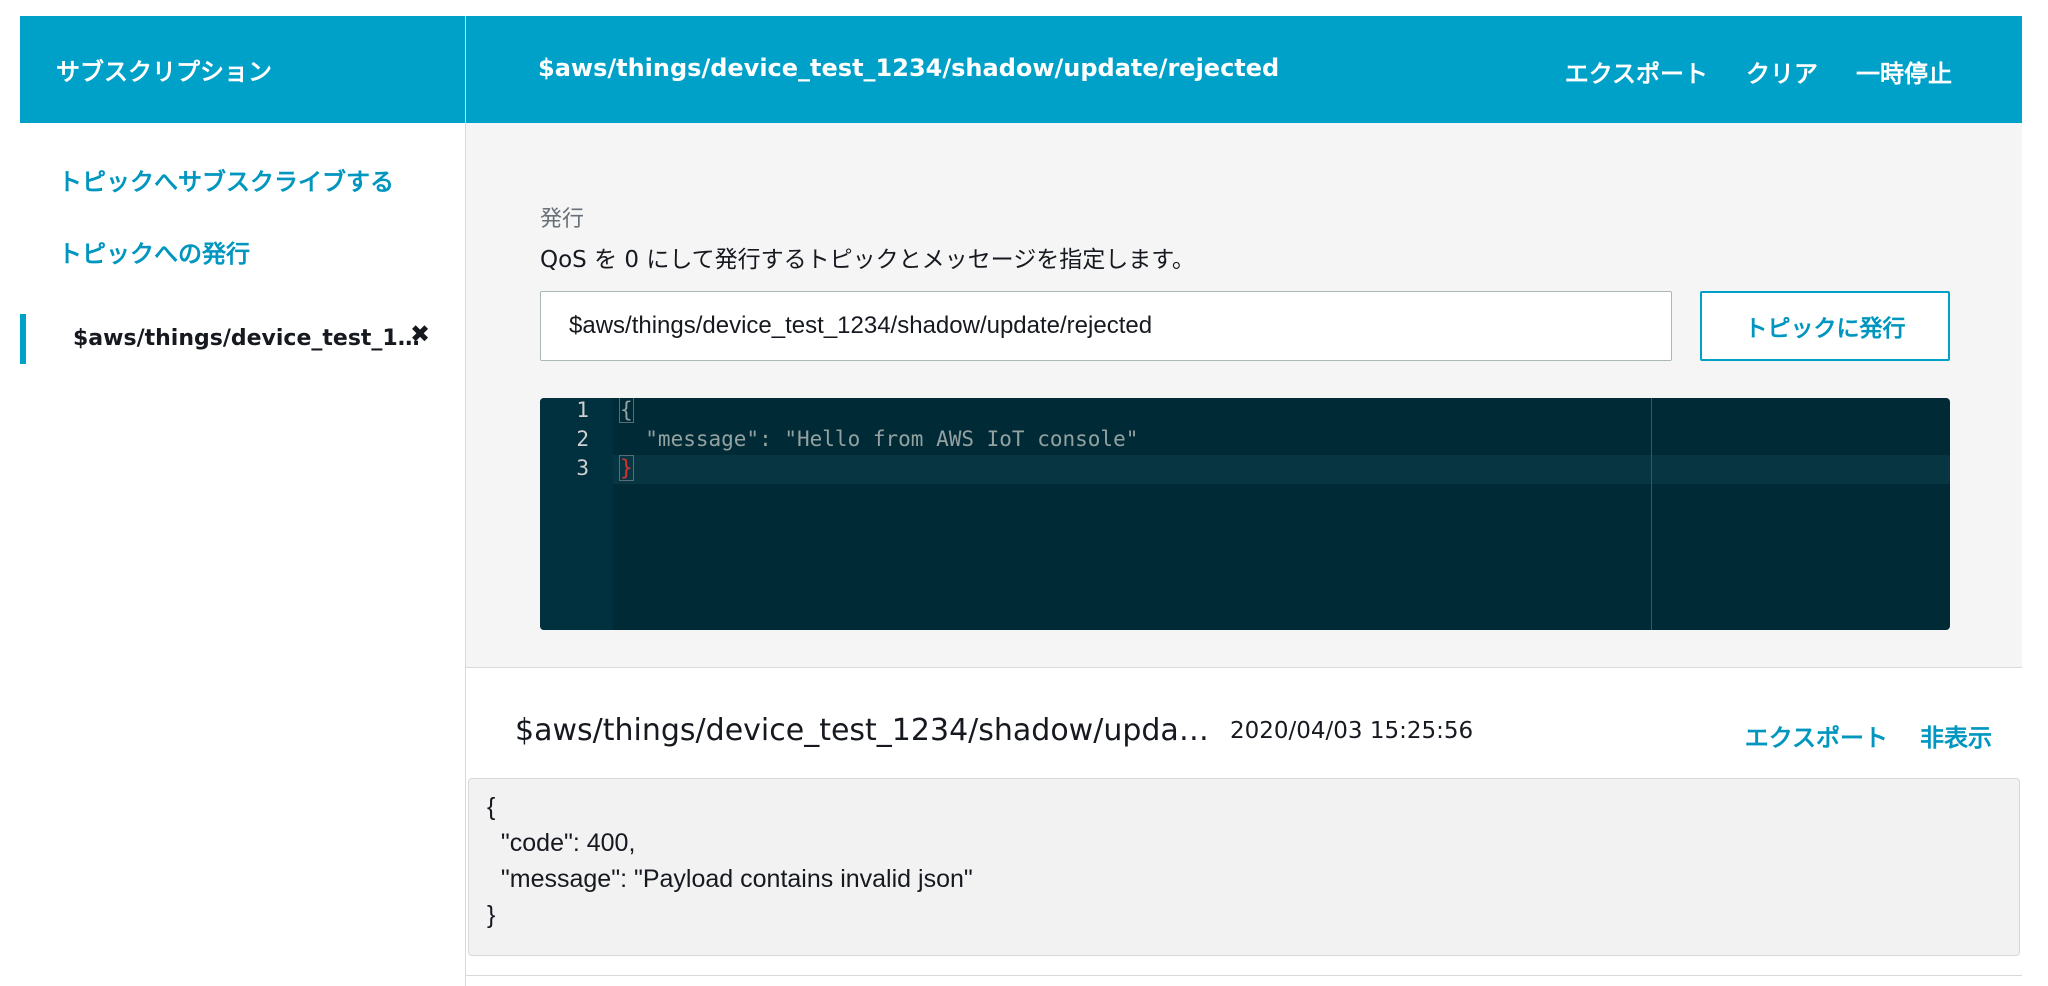  What do you see at coordinates (582, 439) in the screenshot?
I see `line-number: 2` at bounding box center [582, 439].